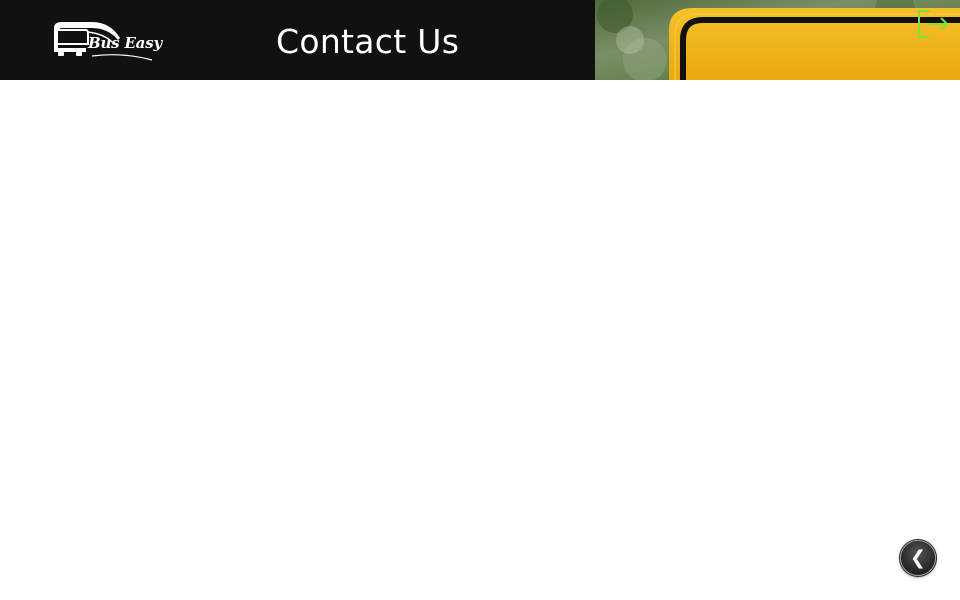 Image resolution: width=960 pixels, height=600 pixels. I want to click on road-sign-image, so click(777, 40).